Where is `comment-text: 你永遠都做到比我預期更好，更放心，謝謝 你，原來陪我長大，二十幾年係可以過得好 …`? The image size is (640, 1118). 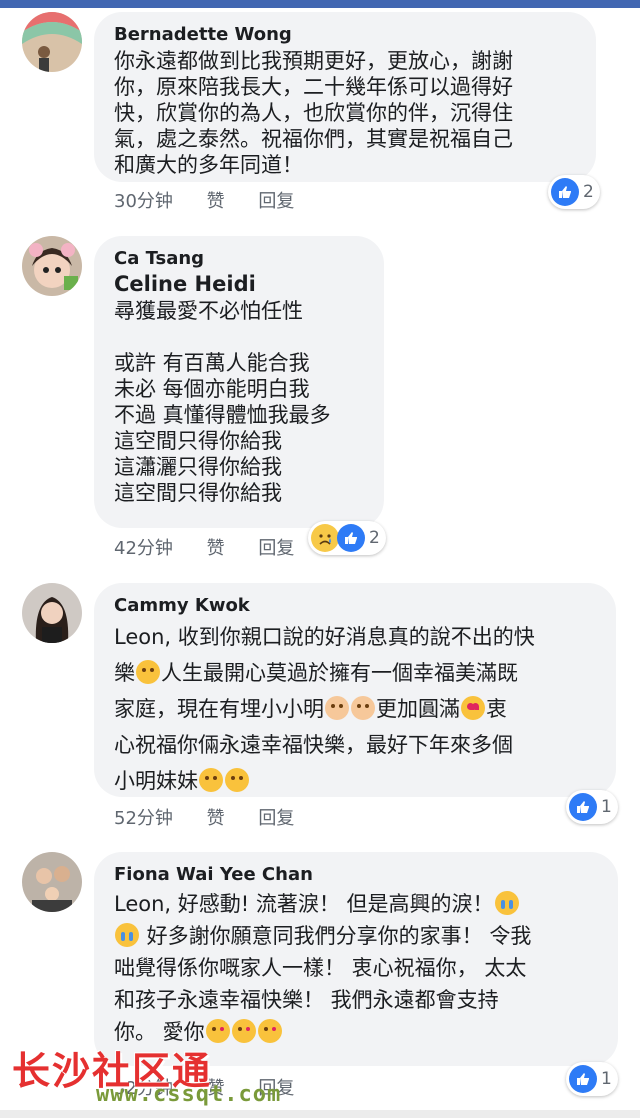
comment-text: 你永遠都做到比我預期更好，更放心，謝謝 你，原來陪我長大，二十幾年係可以過得好 … is located at coordinates (313, 113).